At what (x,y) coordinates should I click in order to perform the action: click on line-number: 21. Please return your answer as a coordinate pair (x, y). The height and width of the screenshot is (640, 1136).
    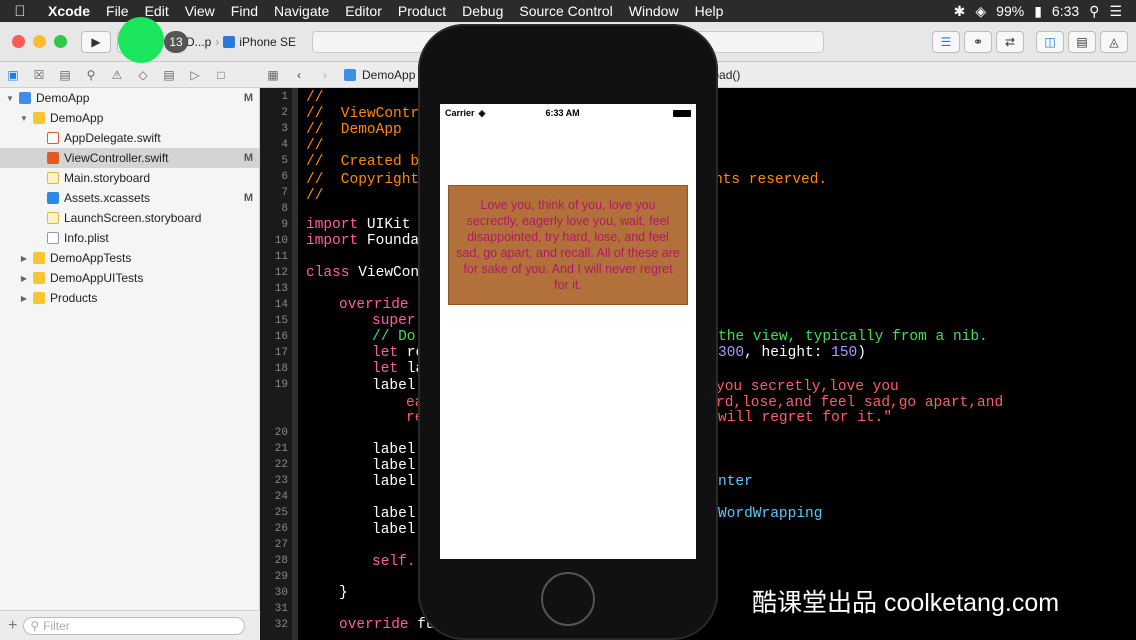
    Looking at the image, I should click on (281, 449).